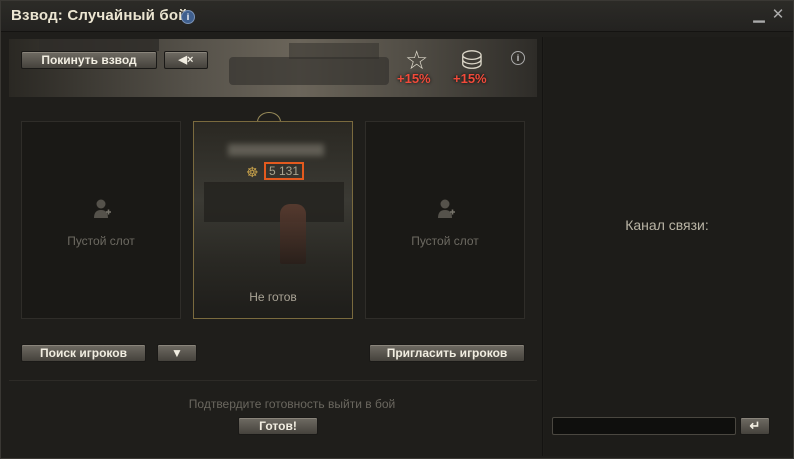  I want to click on leave-platoon-button: Покинуть взвод, so click(89, 60).